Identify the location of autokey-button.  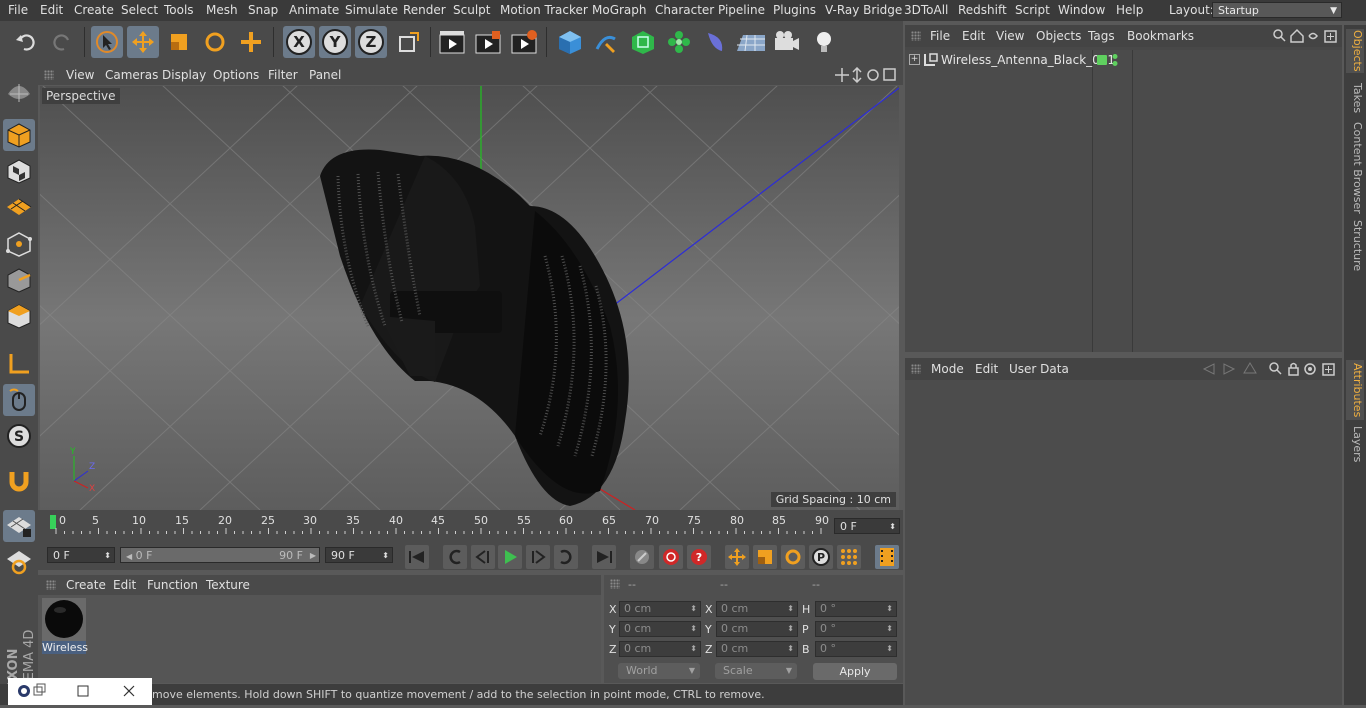
(671, 557).